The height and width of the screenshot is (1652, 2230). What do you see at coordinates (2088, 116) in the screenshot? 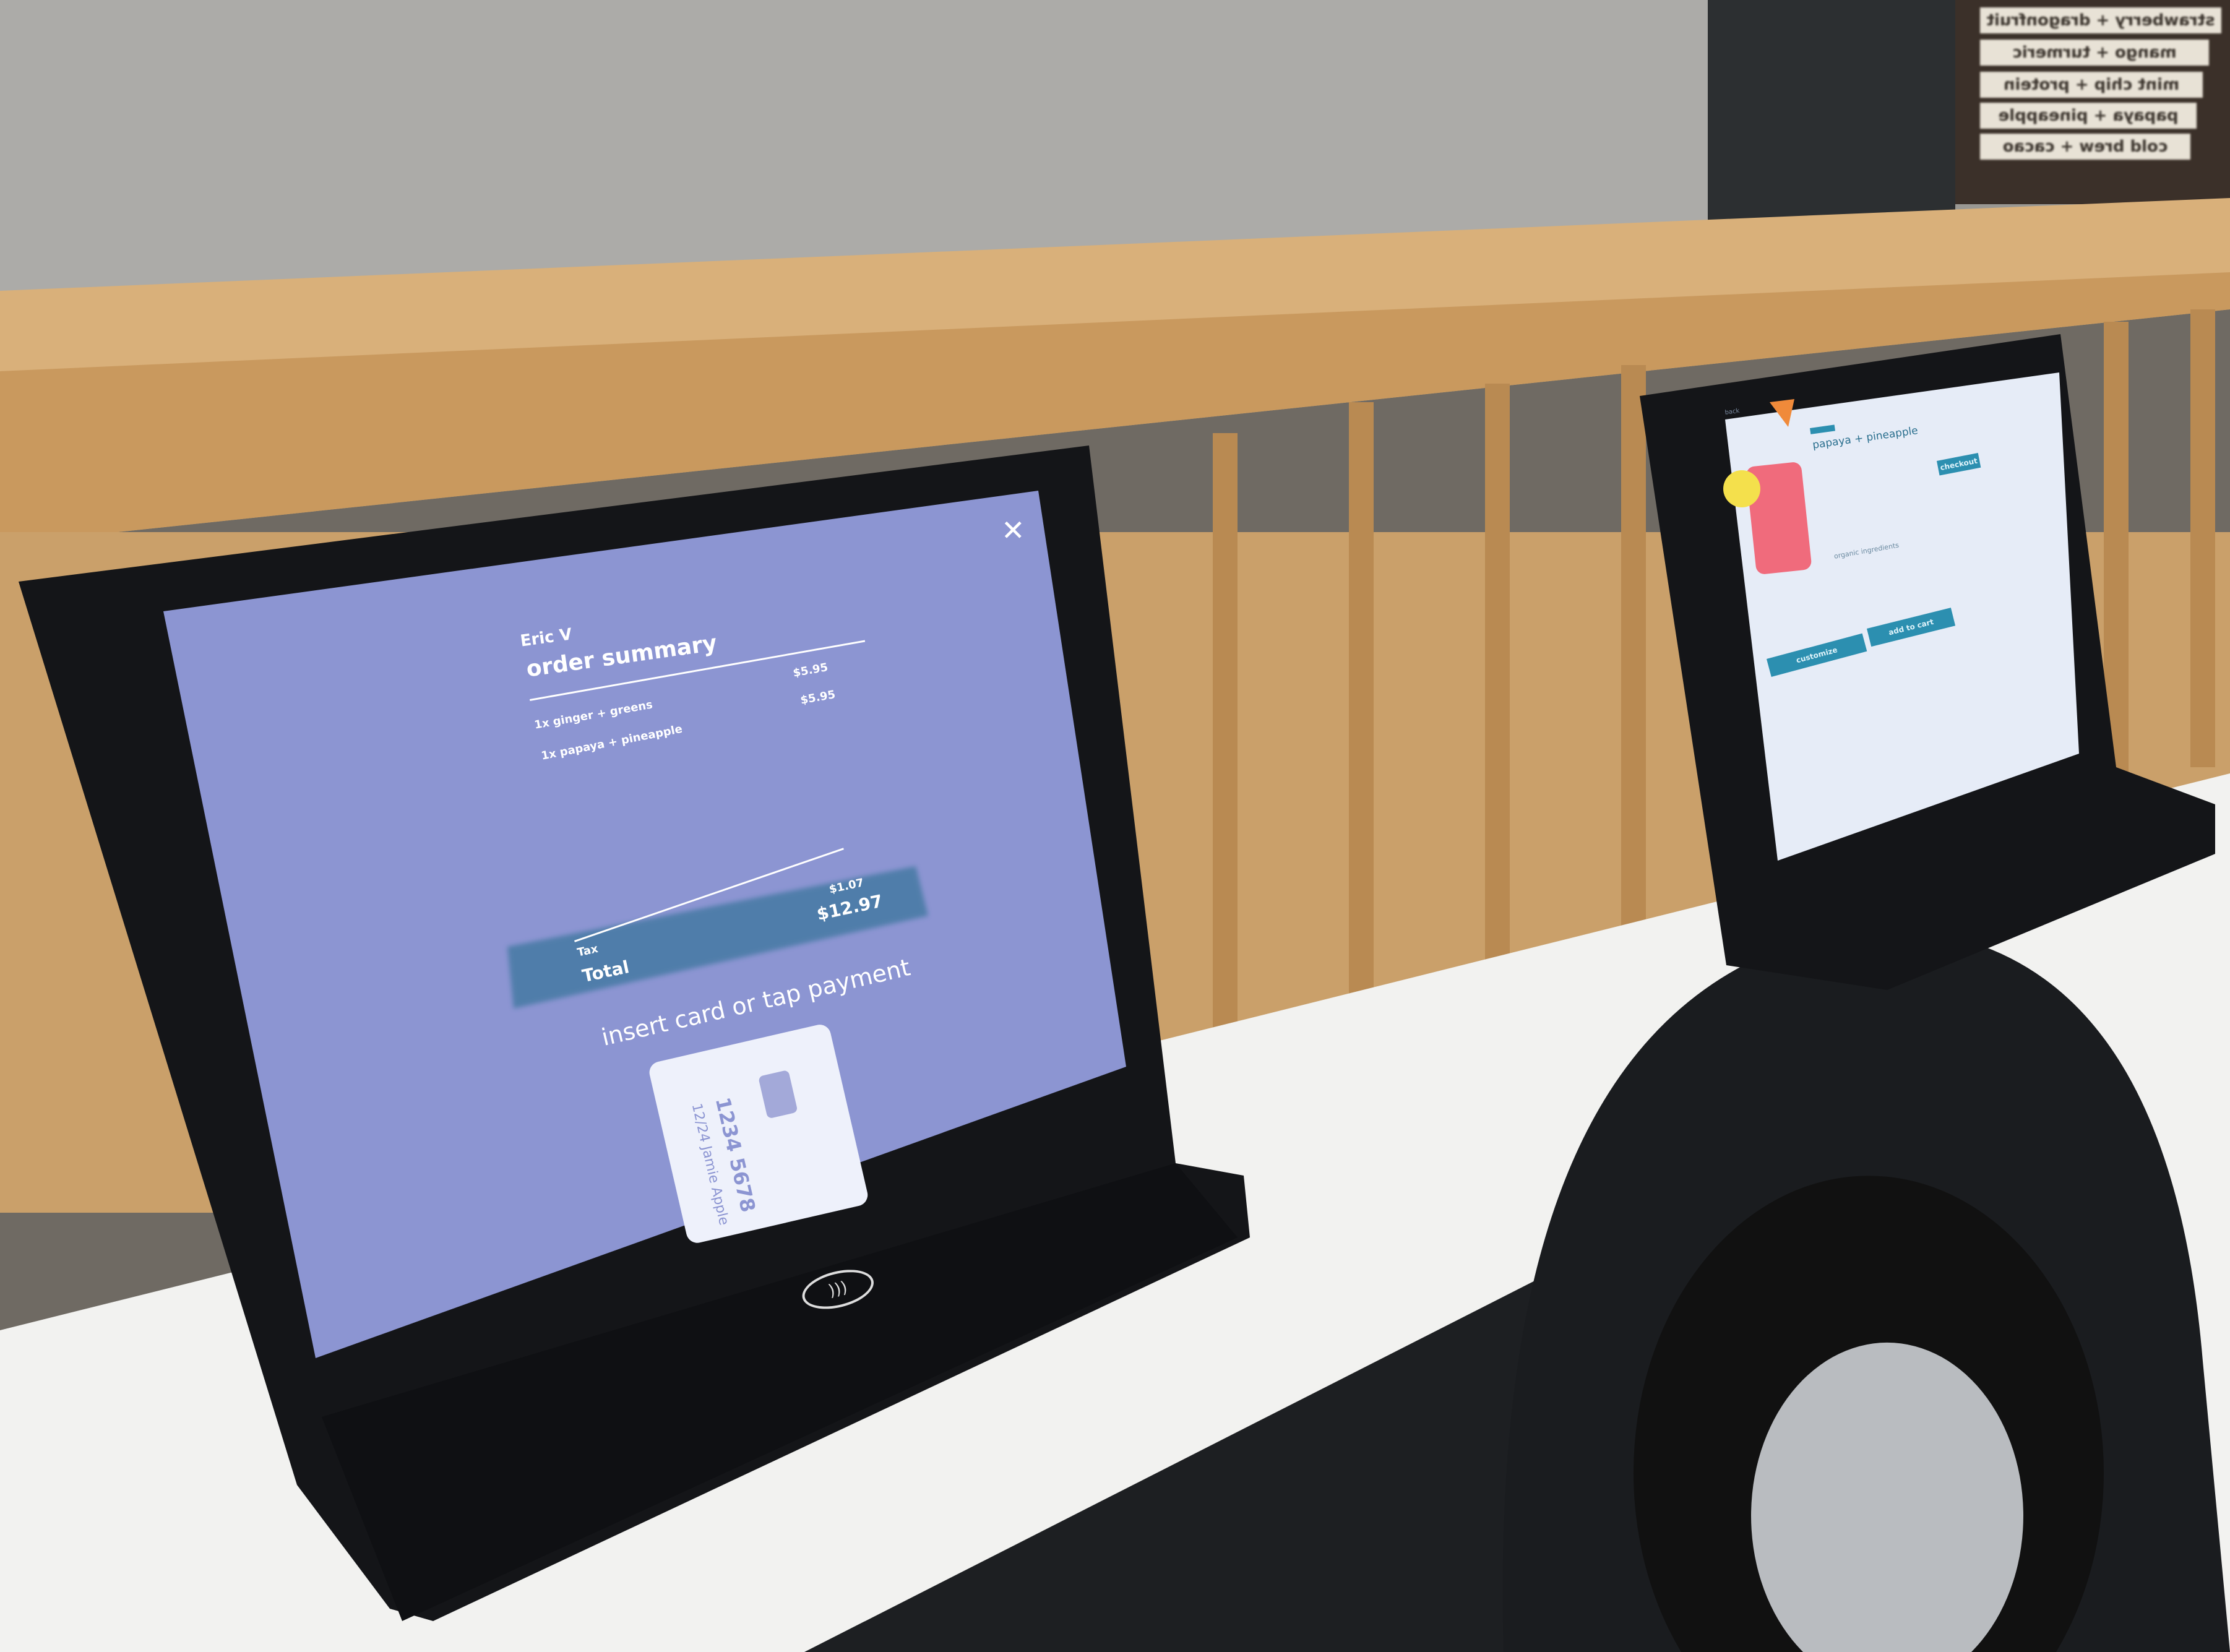
I see `menu-sign: papaya + pineapple` at bounding box center [2088, 116].